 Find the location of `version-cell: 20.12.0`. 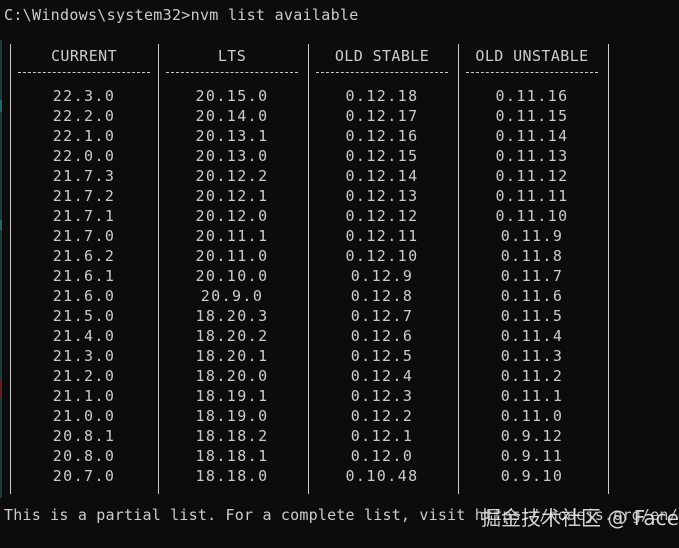

version-cell: 20.12.0 is located at coordinates (232, 216).